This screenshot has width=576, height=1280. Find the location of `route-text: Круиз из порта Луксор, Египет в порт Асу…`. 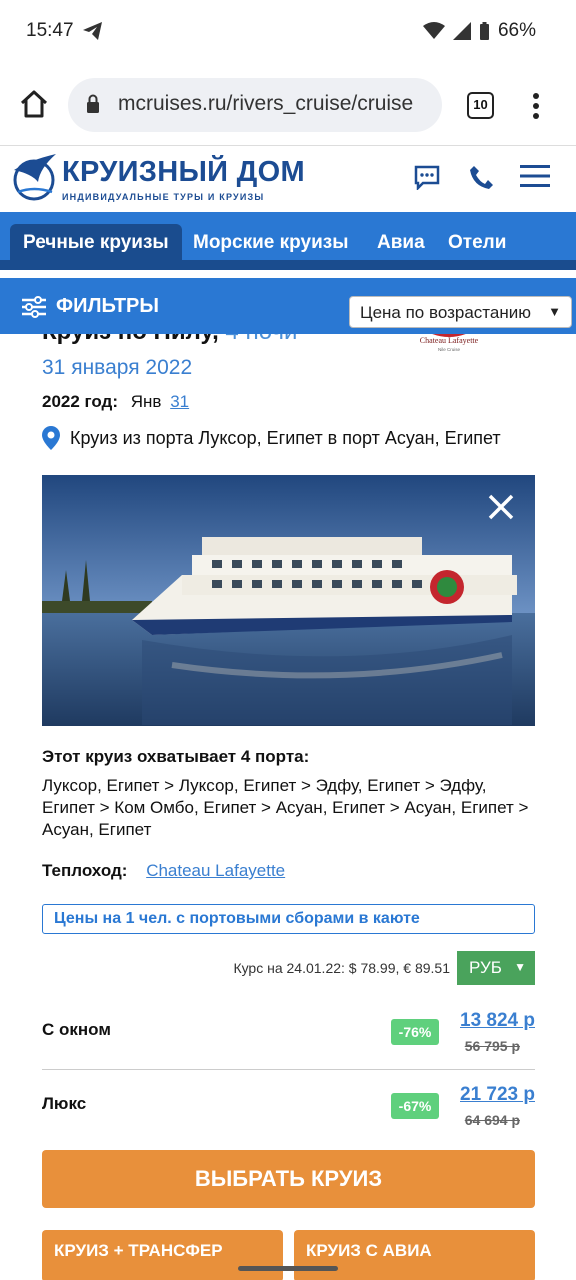

route-text: Круиз из порта Луксор, Египет в порт Асу… is located at coordinates (285, 437).